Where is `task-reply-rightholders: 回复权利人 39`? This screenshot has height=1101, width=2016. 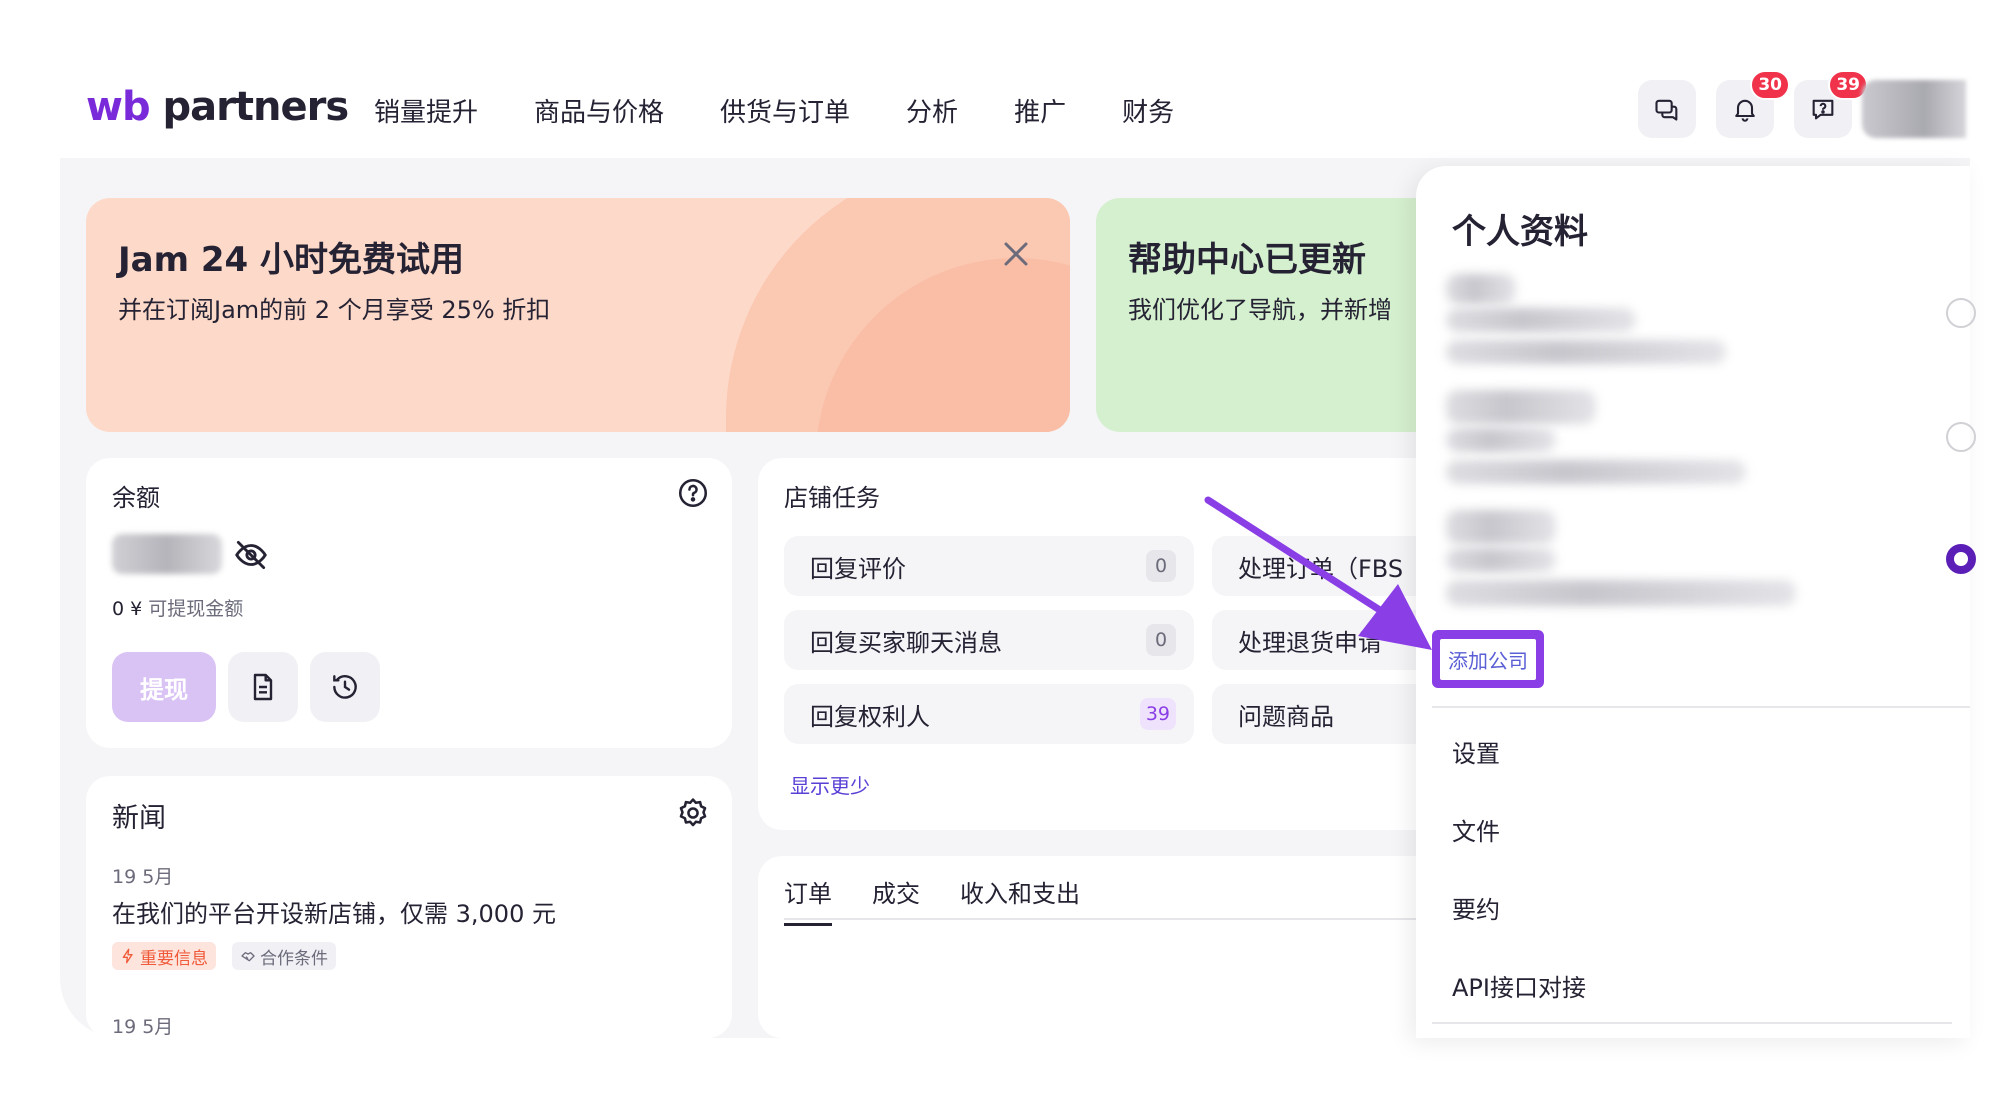
task-reply-rightholders: 回复权利人 39 is located at coordinates (989, 714).